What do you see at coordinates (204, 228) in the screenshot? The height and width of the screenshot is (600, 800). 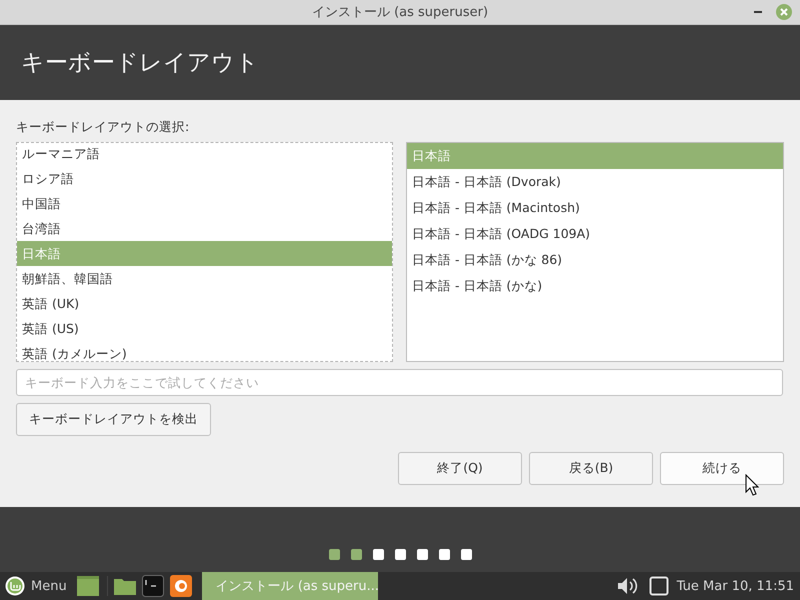 I see `layout-item: 台湾語` at bounding box center [204, 228].